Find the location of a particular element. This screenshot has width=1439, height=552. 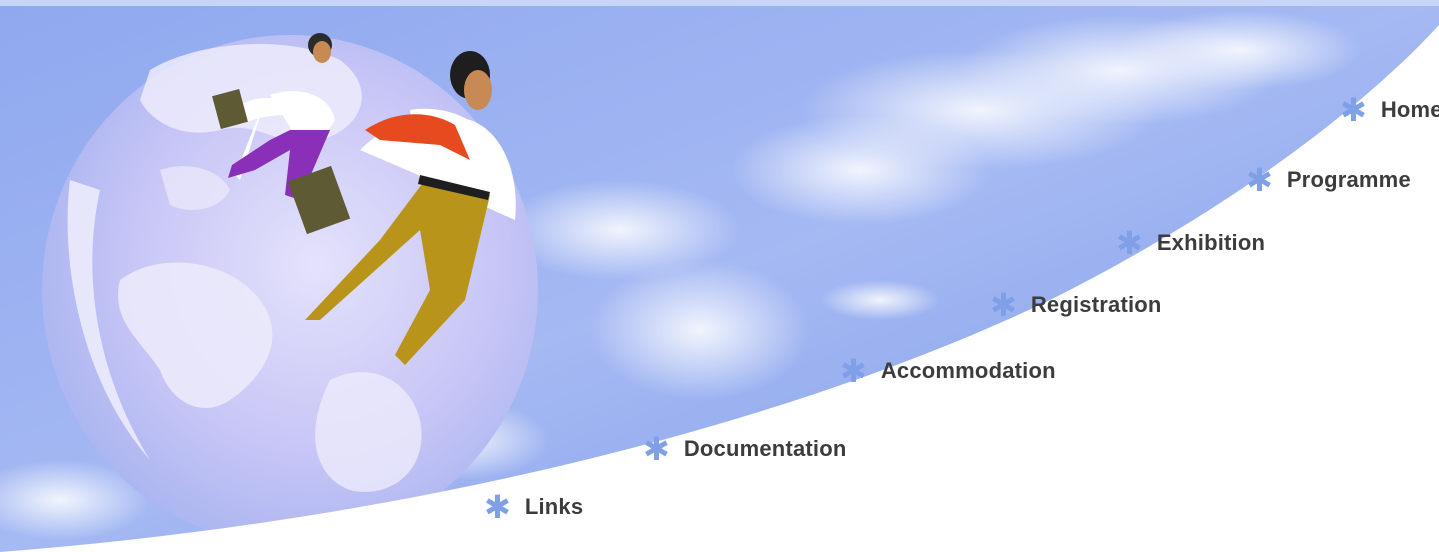

nav-item-accommodation: ✱ Accommodation is located at coordinates (948, 371).